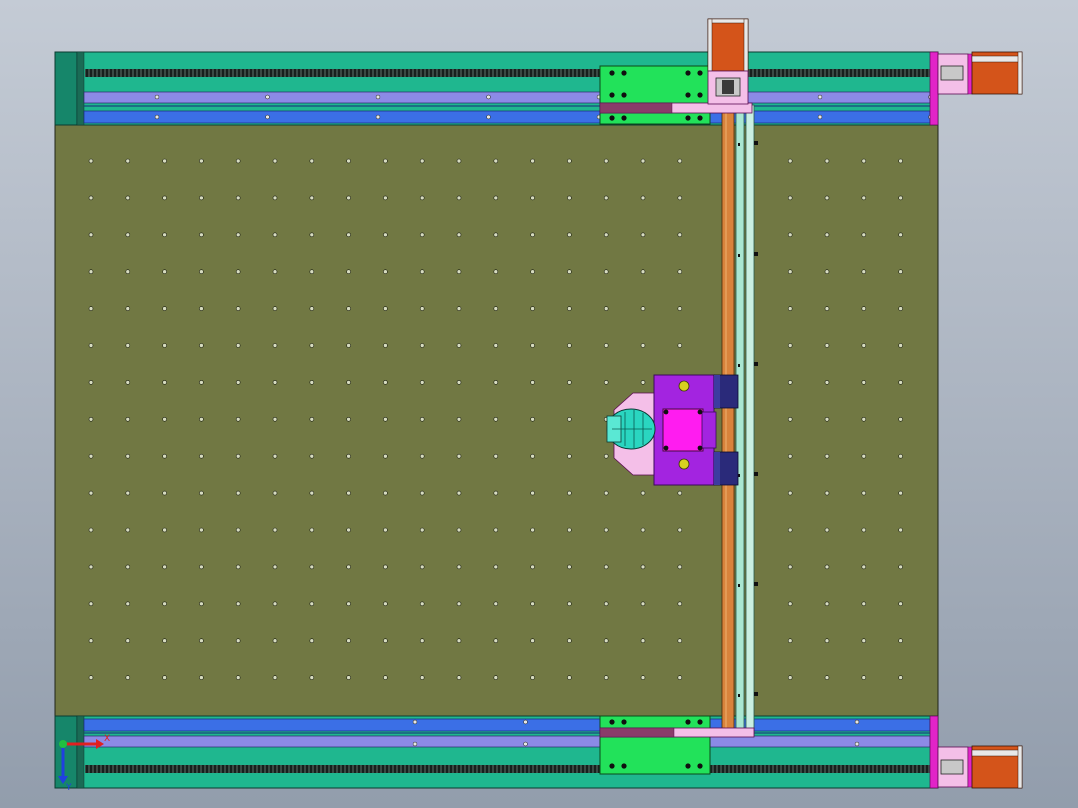 Image resolution: width=1078 pixels, height=808 pixels. Describe the element at coordinates (739, 420) in the screenshot. I see `gantry-beam` at that location.